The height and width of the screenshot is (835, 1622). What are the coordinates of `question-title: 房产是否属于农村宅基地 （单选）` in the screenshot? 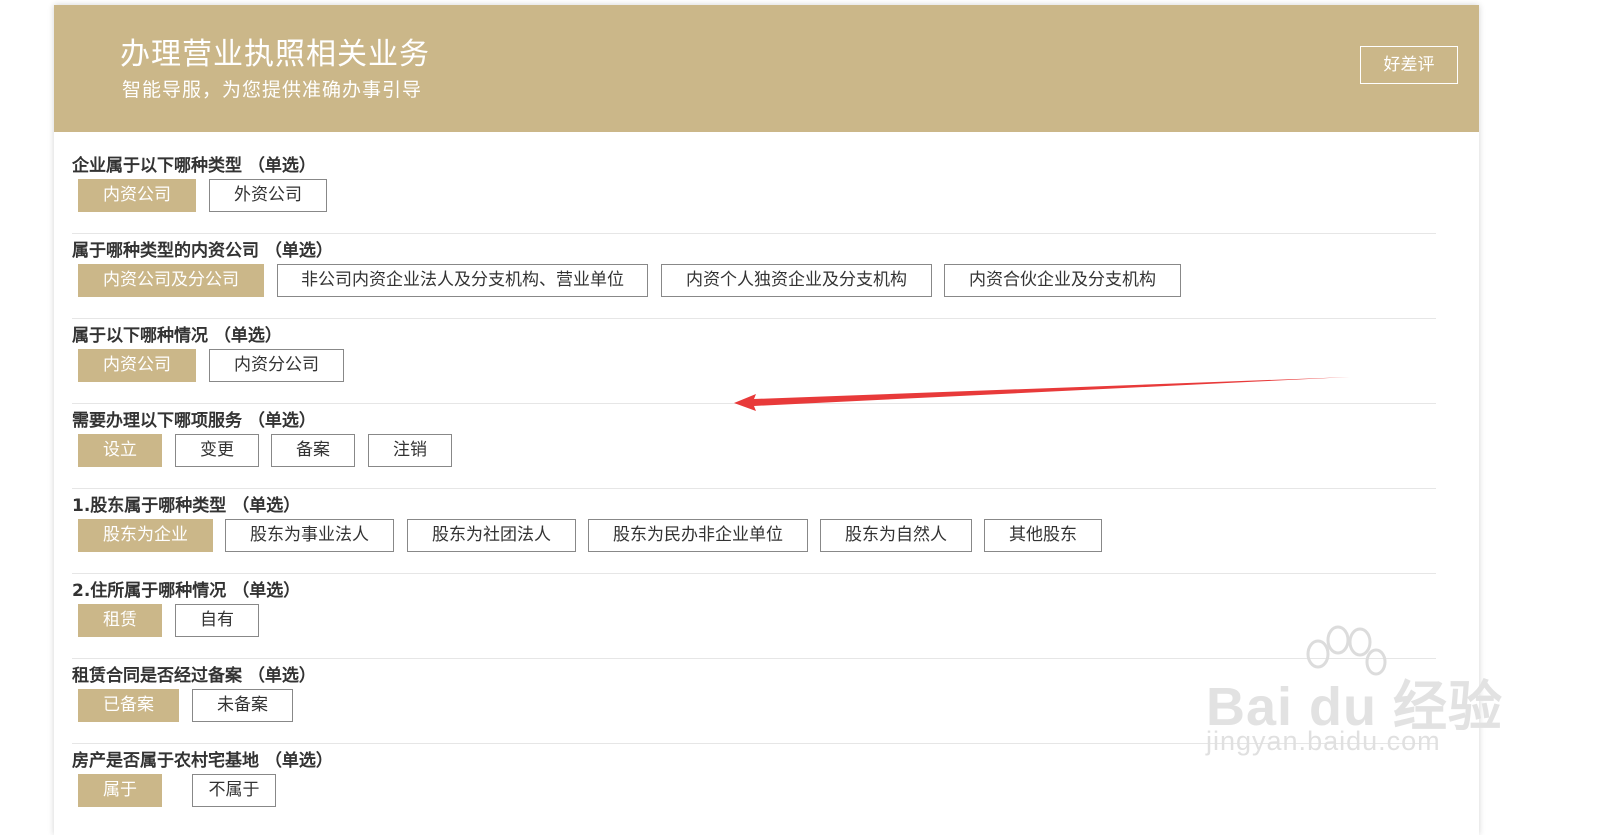 It's located at (202, 761).